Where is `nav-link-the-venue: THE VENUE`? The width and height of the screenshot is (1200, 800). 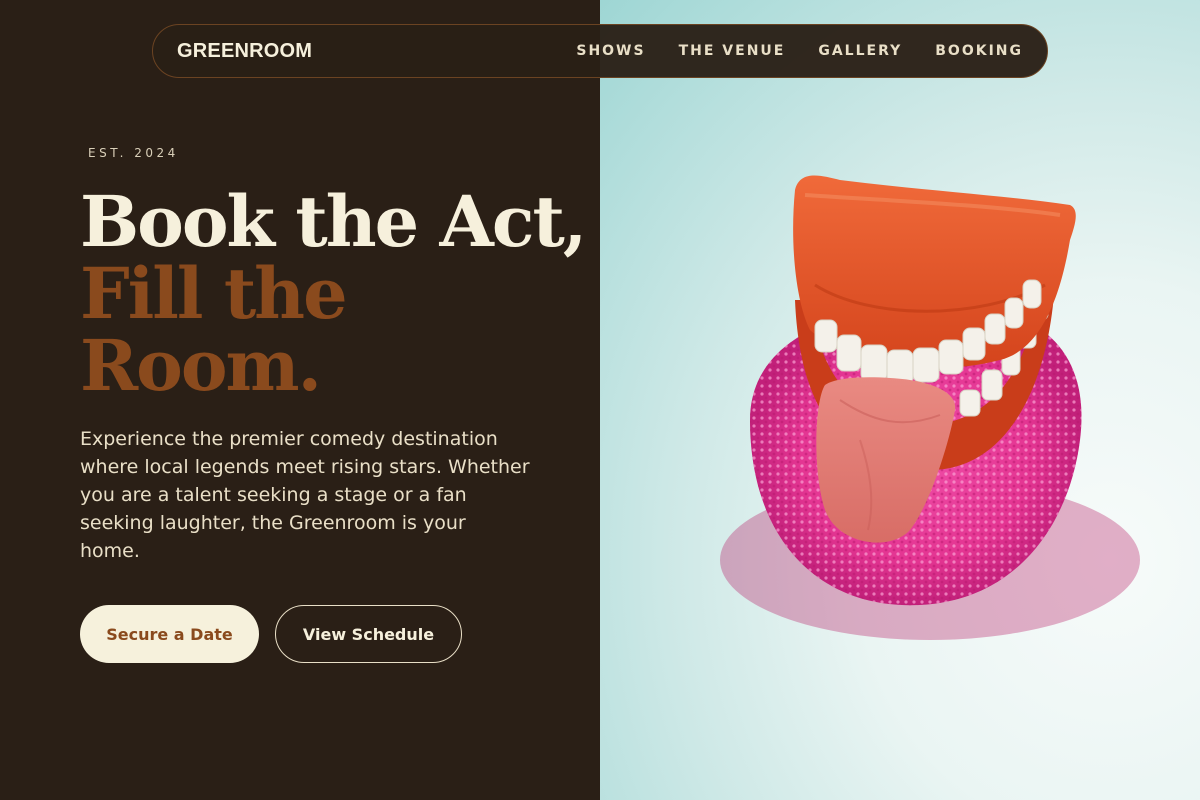 nav-link-the-venue: THE VENUE is located at coordinates (732, 51).